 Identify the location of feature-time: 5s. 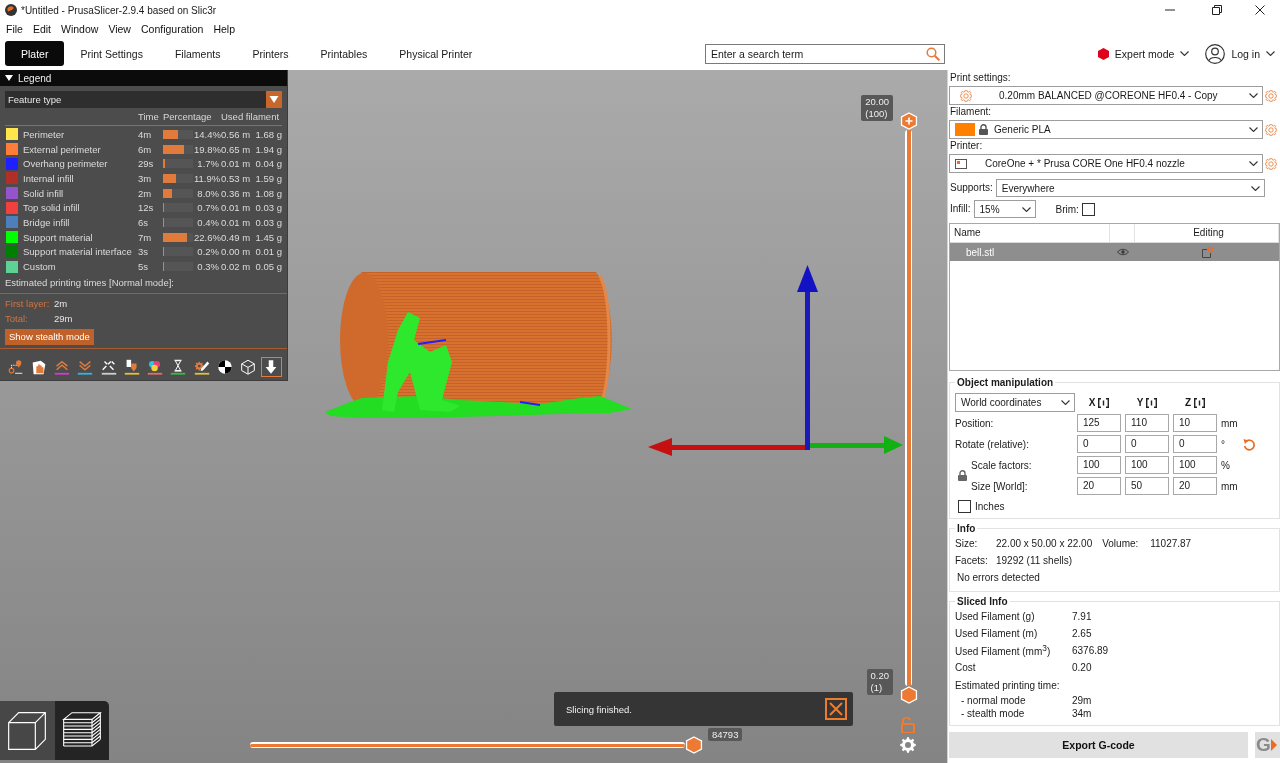
(143, 267).